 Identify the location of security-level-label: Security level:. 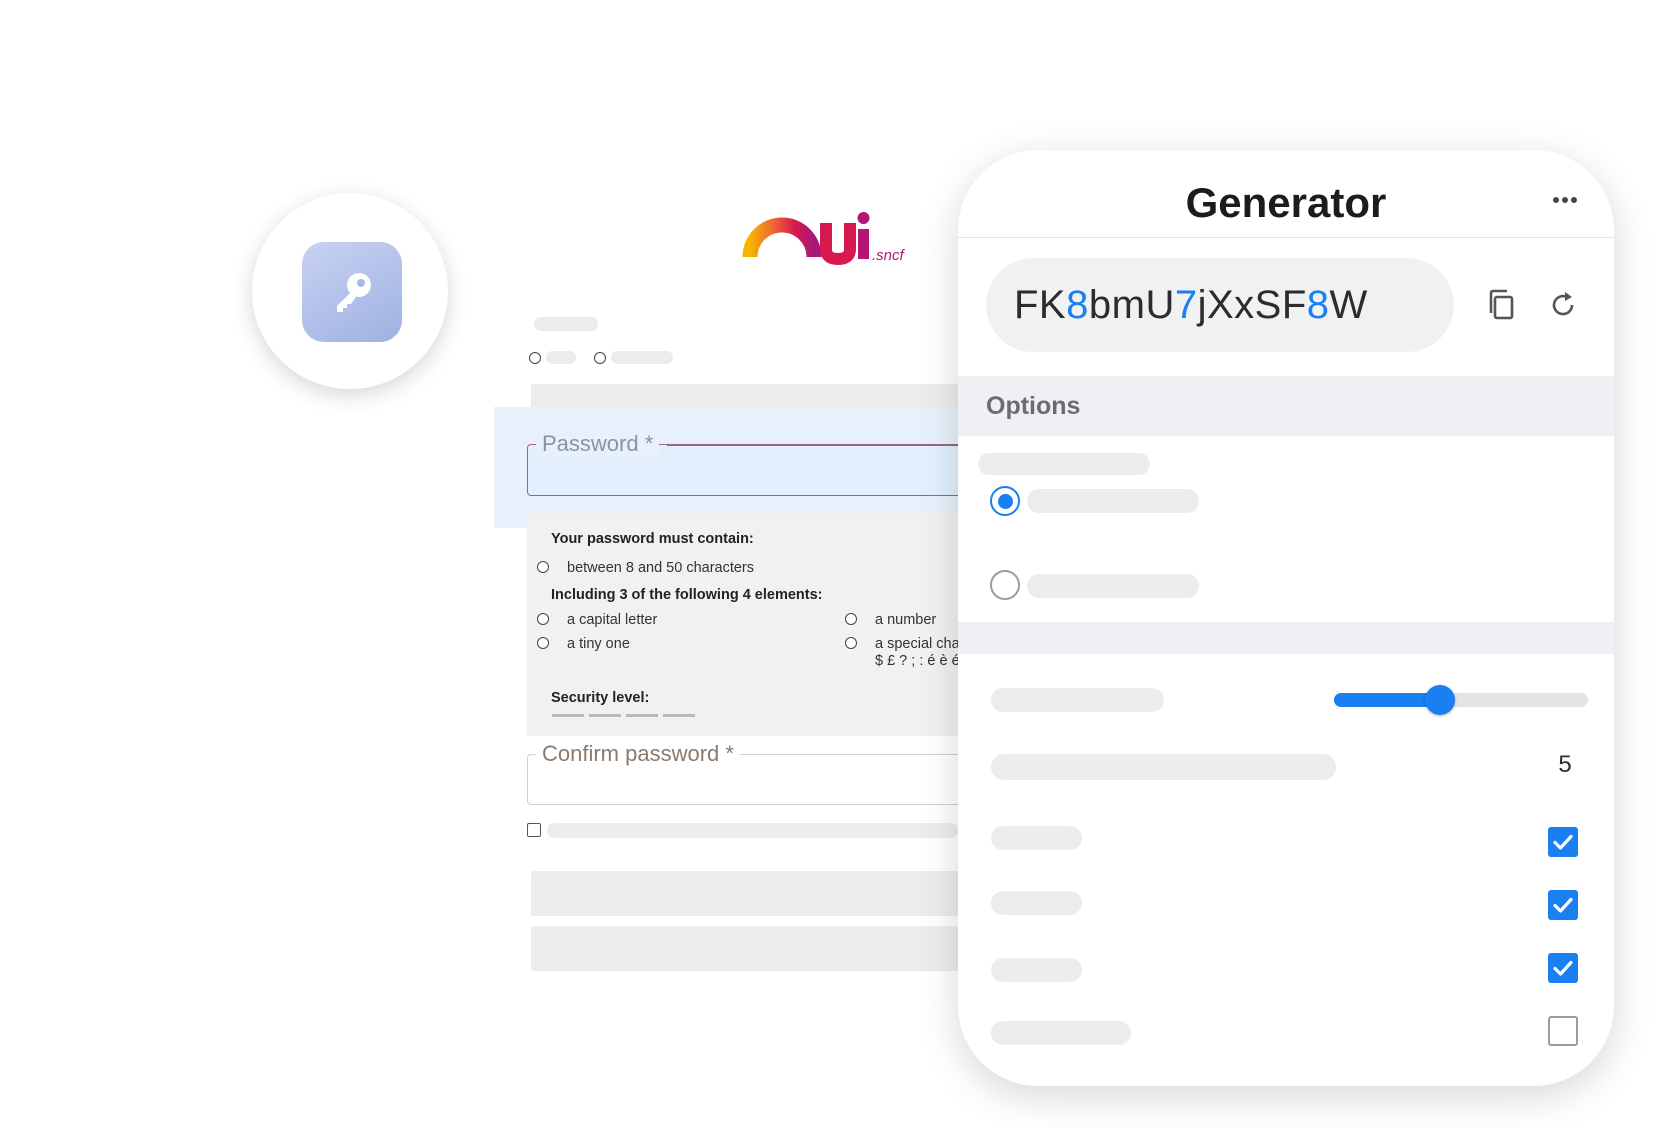
(600, 698).